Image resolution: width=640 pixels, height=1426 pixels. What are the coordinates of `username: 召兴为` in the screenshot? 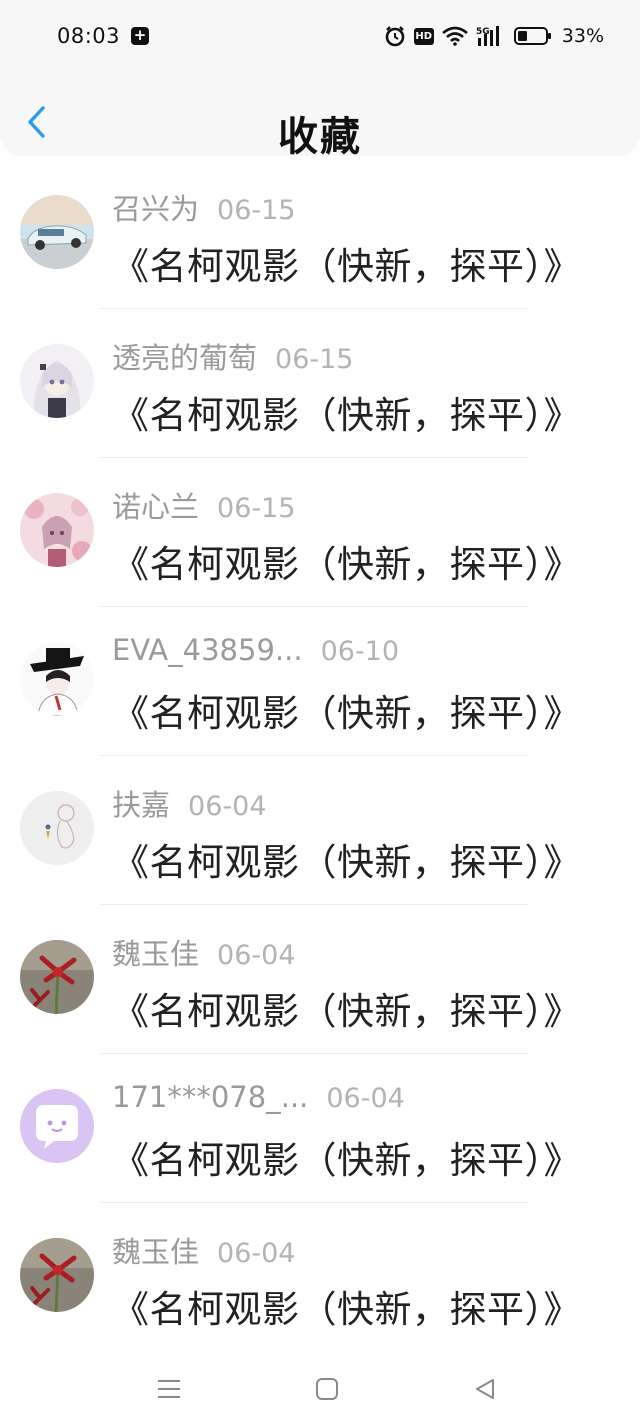 It's located at (155, 207).